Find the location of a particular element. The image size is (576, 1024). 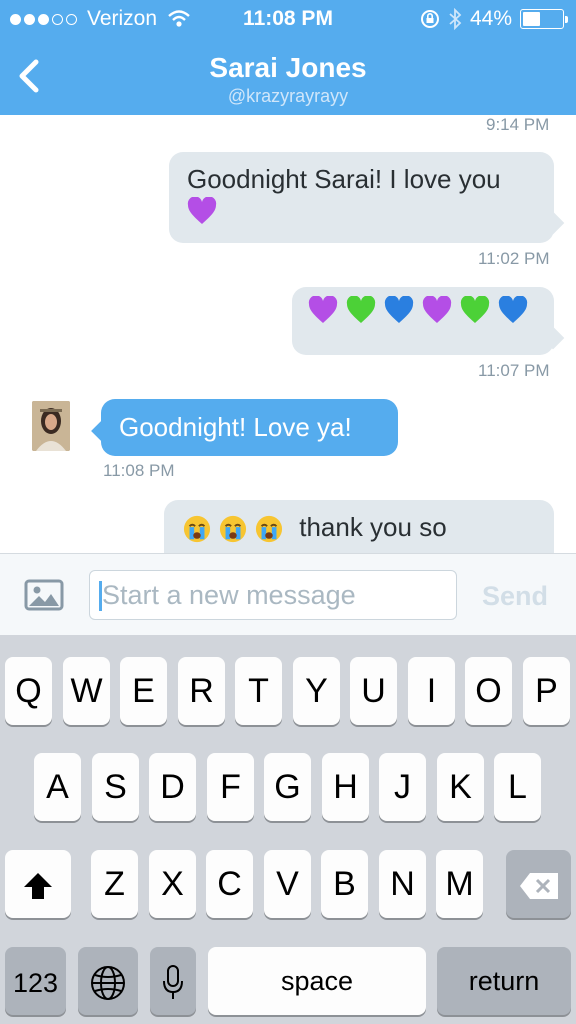

delete-key is located at coordinates (538, 884).